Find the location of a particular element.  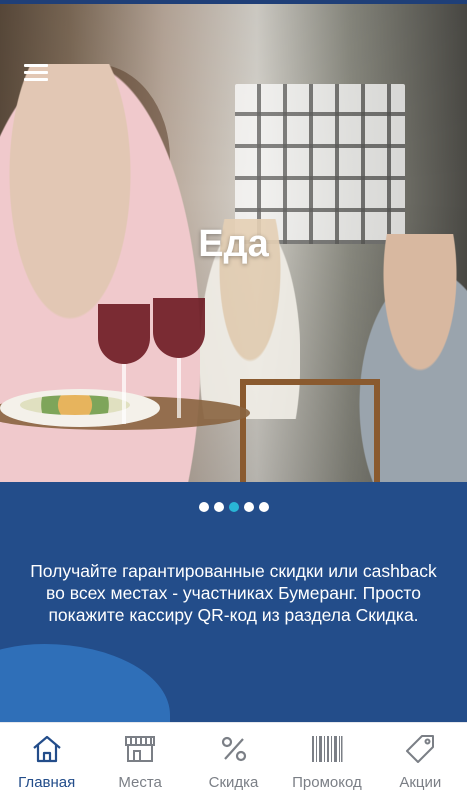

tab-label: Главная is located at coordinates (47, 782).